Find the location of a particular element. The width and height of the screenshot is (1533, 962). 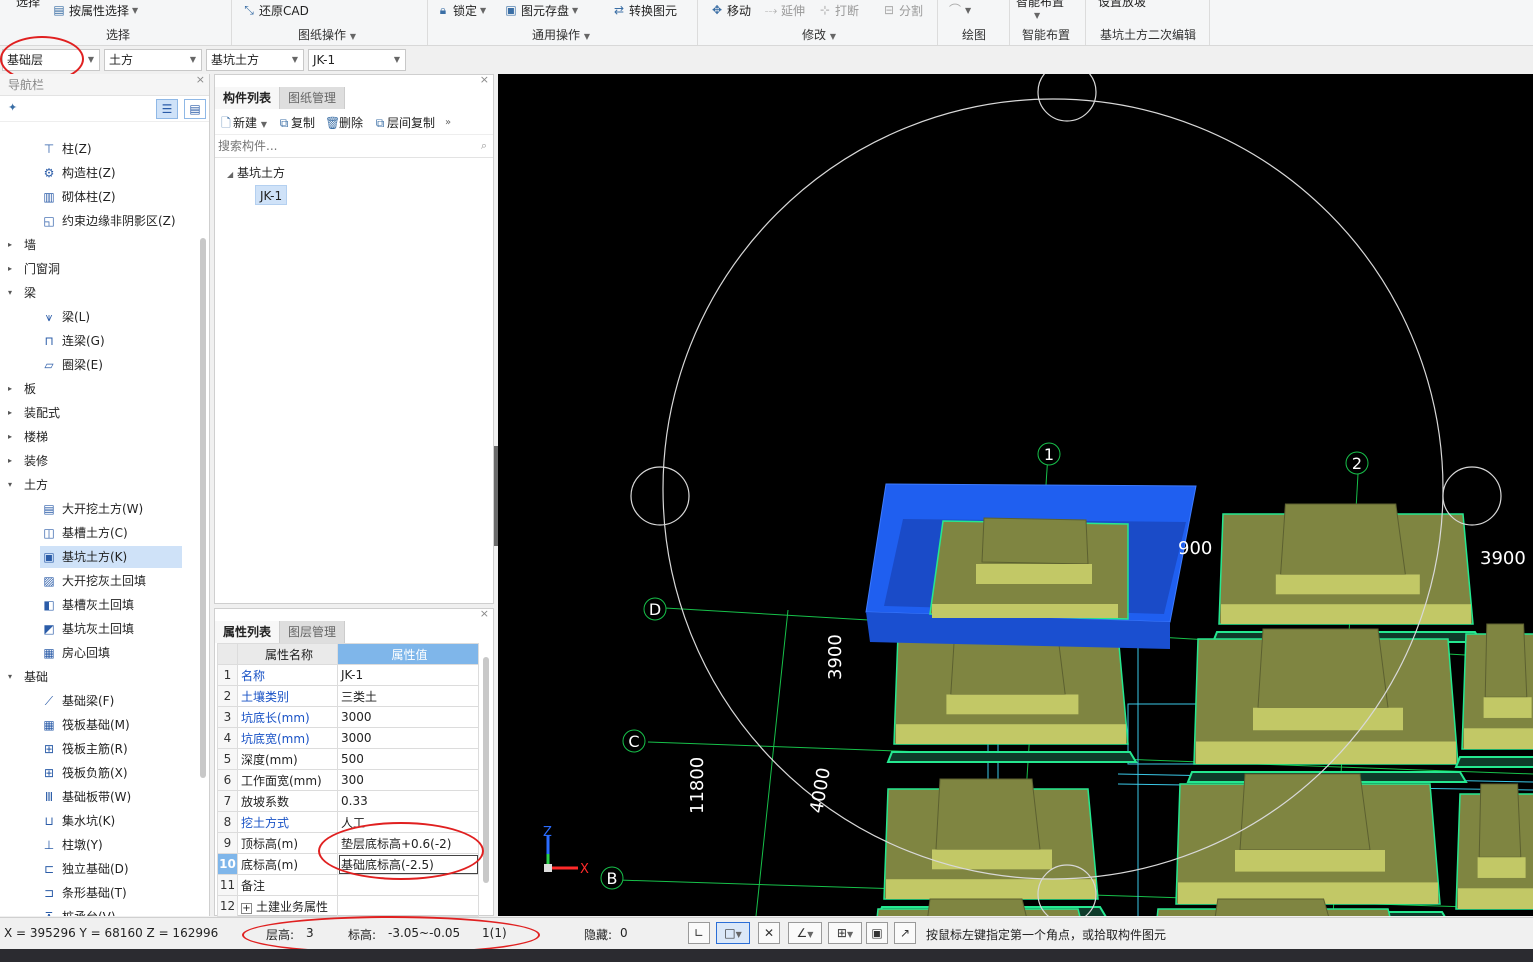

nav-item: ⊤ 柱(Z) is located at coordinates (111, 149).